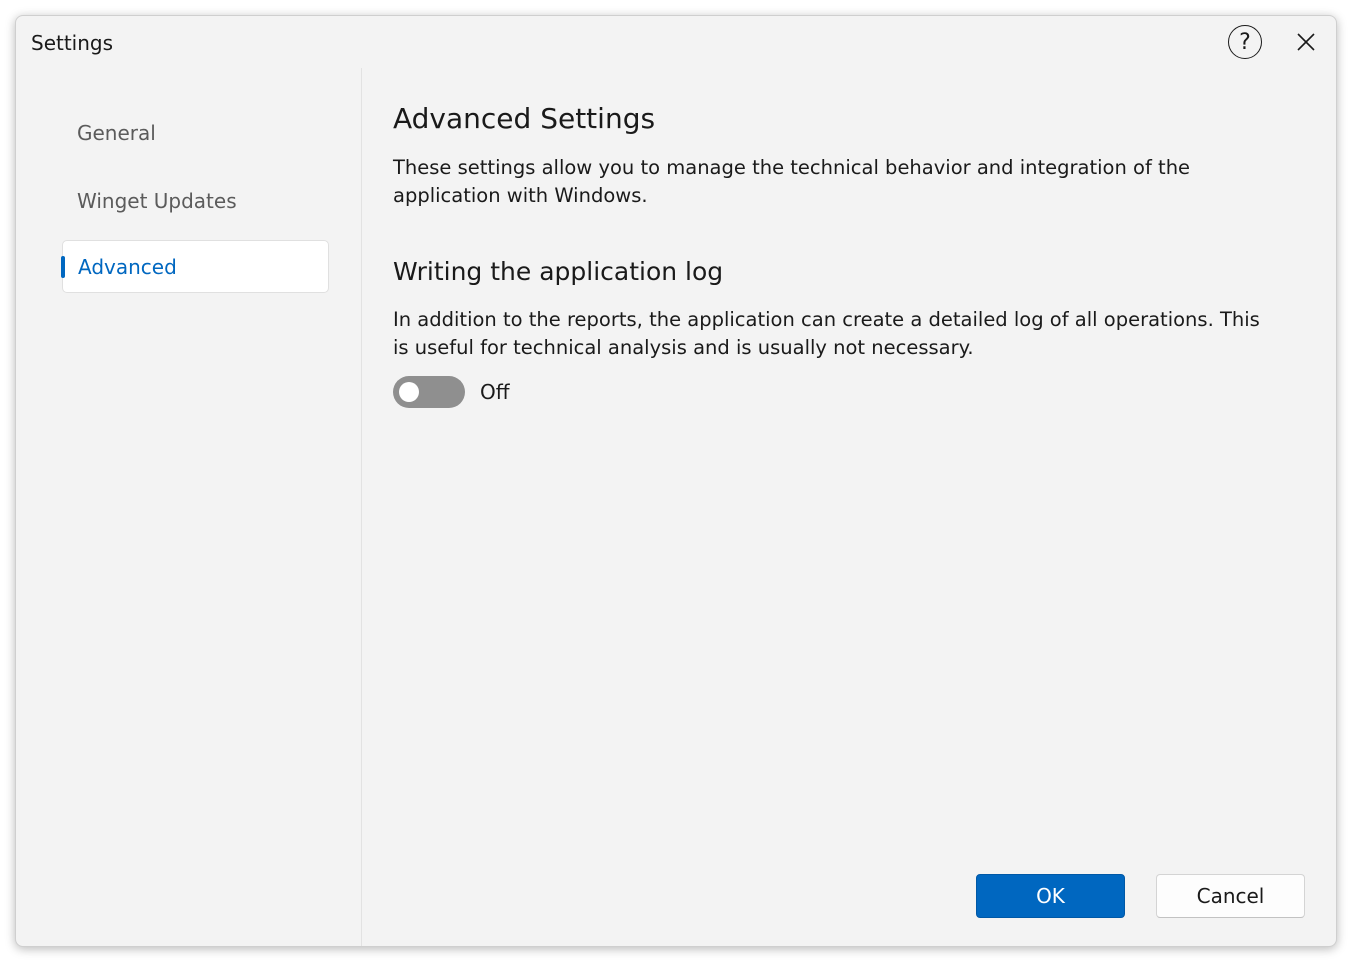 This screenshot has width=1350, height=960. What do you see at coordinates (127, 266) in the screenshot?
I see `sidebar-item-label: Advanced` at bounding box center [127, 266].